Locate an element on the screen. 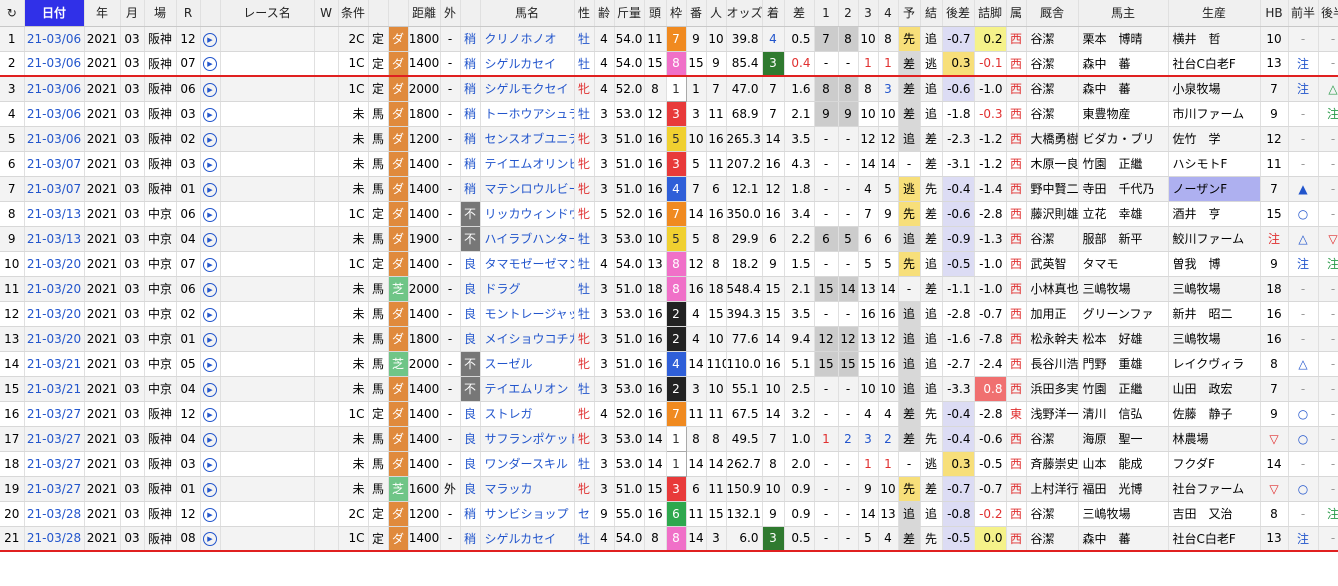  col-result: 結 is located at coordinates (931, 13).